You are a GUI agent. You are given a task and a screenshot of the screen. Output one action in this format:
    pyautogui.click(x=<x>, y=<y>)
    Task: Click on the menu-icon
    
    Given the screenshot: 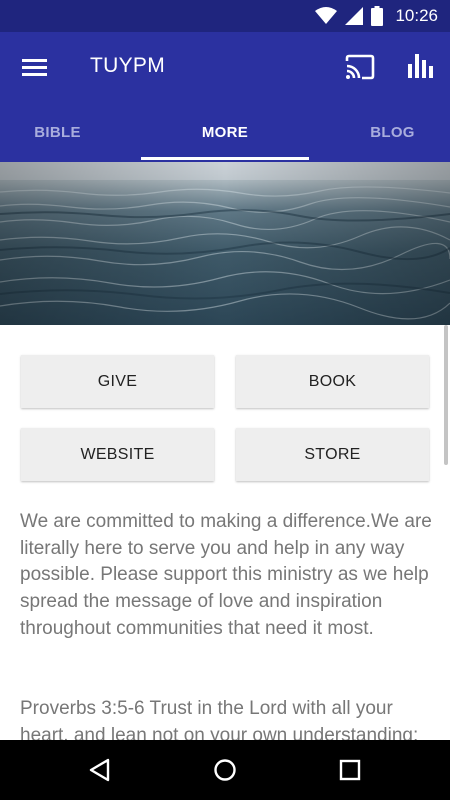 What is the action you would take?
    pyautogui.click(x=35, y=67)
    